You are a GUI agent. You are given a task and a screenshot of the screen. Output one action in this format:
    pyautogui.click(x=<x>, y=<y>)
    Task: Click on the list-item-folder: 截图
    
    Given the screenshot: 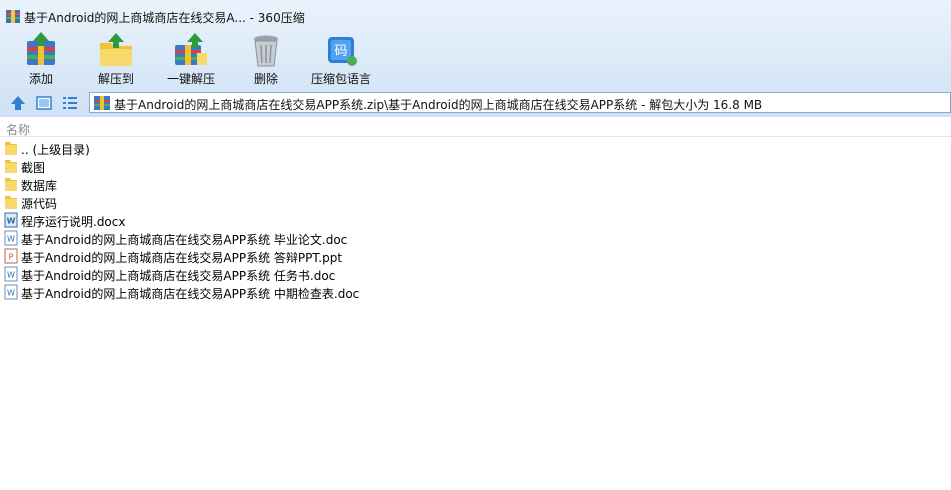 What is the action you would take?
    pyautogui.click(x=300, y=166)
    